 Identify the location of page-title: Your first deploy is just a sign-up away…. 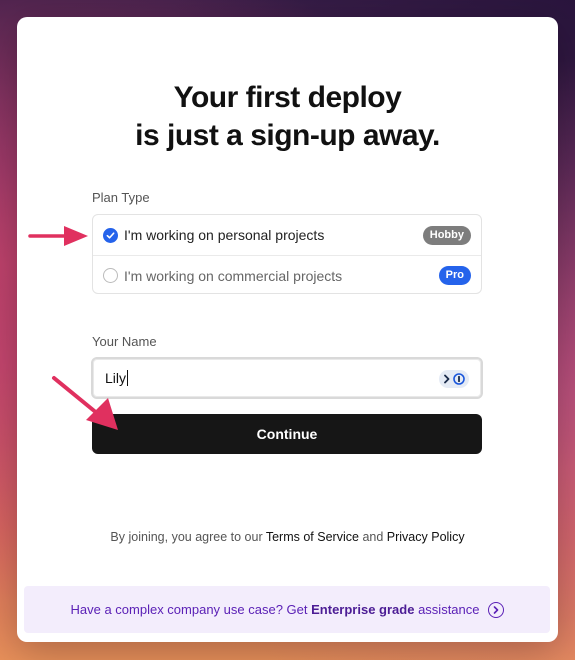
(287, 117).